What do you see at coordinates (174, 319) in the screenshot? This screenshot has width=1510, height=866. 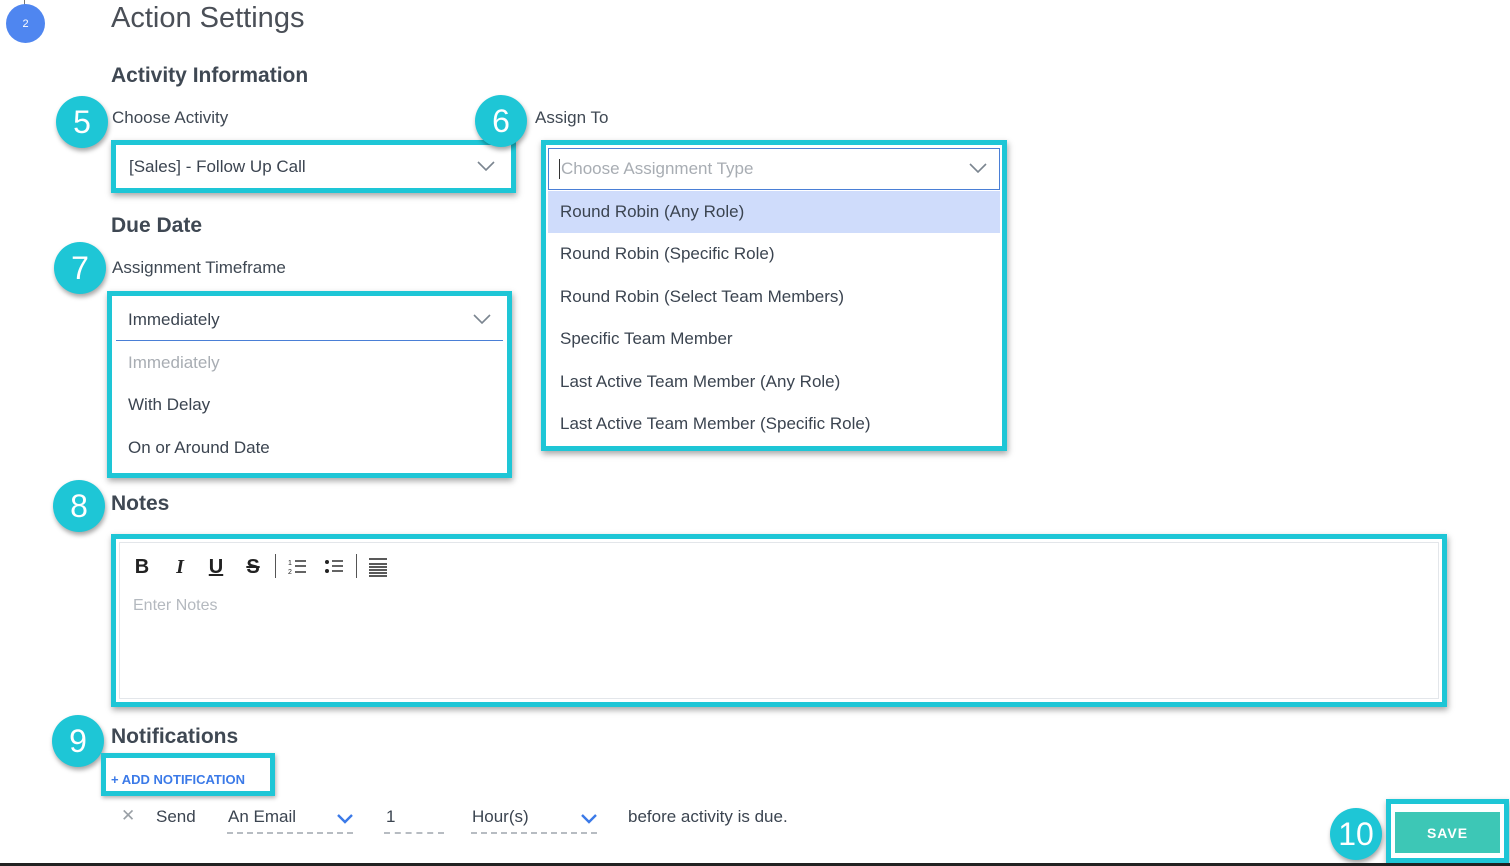 I see `timeframe-value: Immediately` at bounding box center [174, 319].